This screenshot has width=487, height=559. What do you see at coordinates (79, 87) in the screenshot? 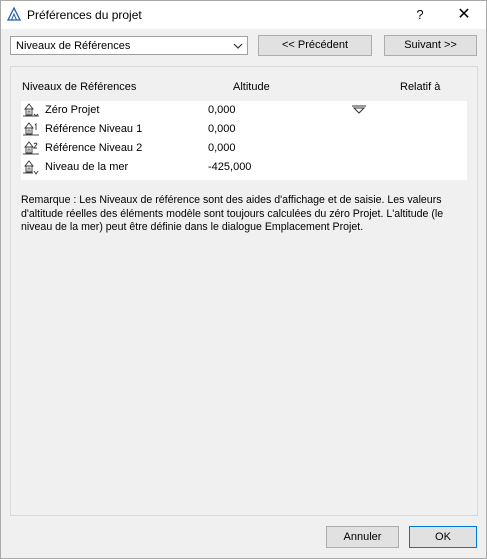
I see `column-header-name: Niveaux de Références` at bounding box center [79, 87].